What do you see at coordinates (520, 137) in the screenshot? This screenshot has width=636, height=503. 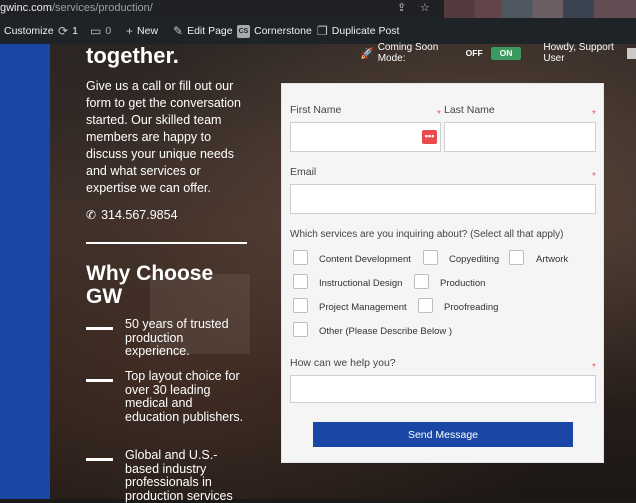 I see `last-name-input` at bounding box center [520, 137].